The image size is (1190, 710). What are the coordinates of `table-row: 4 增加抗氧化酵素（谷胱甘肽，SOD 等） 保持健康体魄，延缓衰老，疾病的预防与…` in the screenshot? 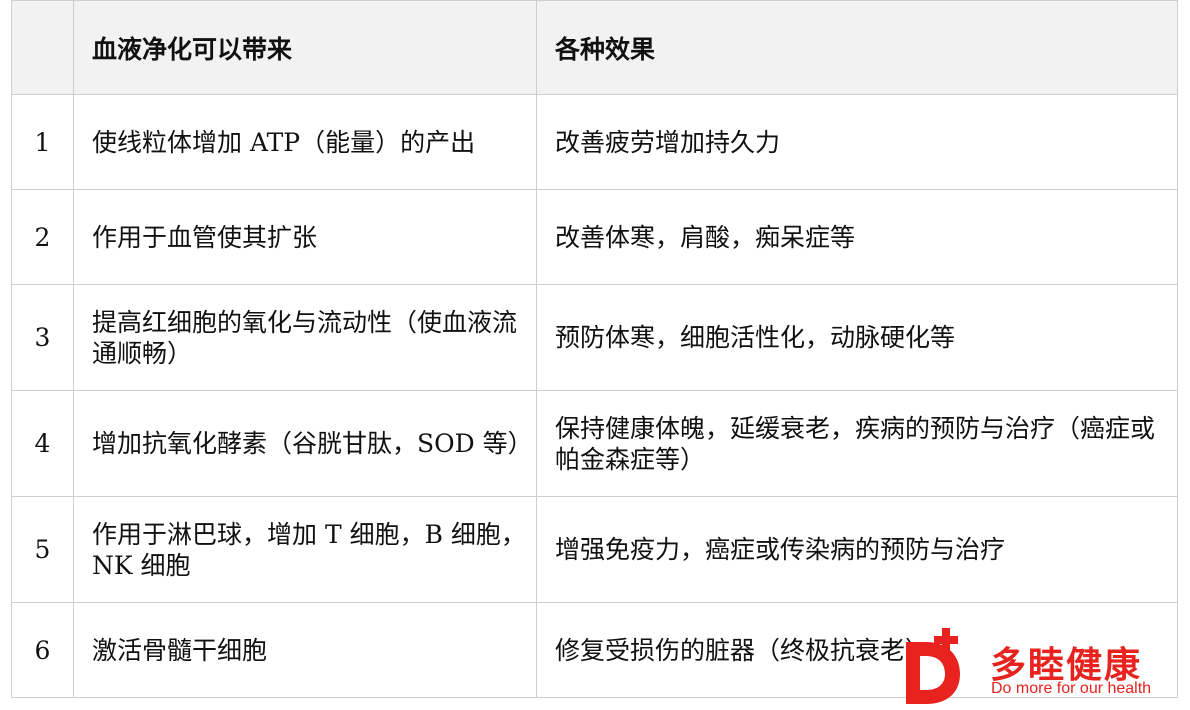 It's located at (594, 443).